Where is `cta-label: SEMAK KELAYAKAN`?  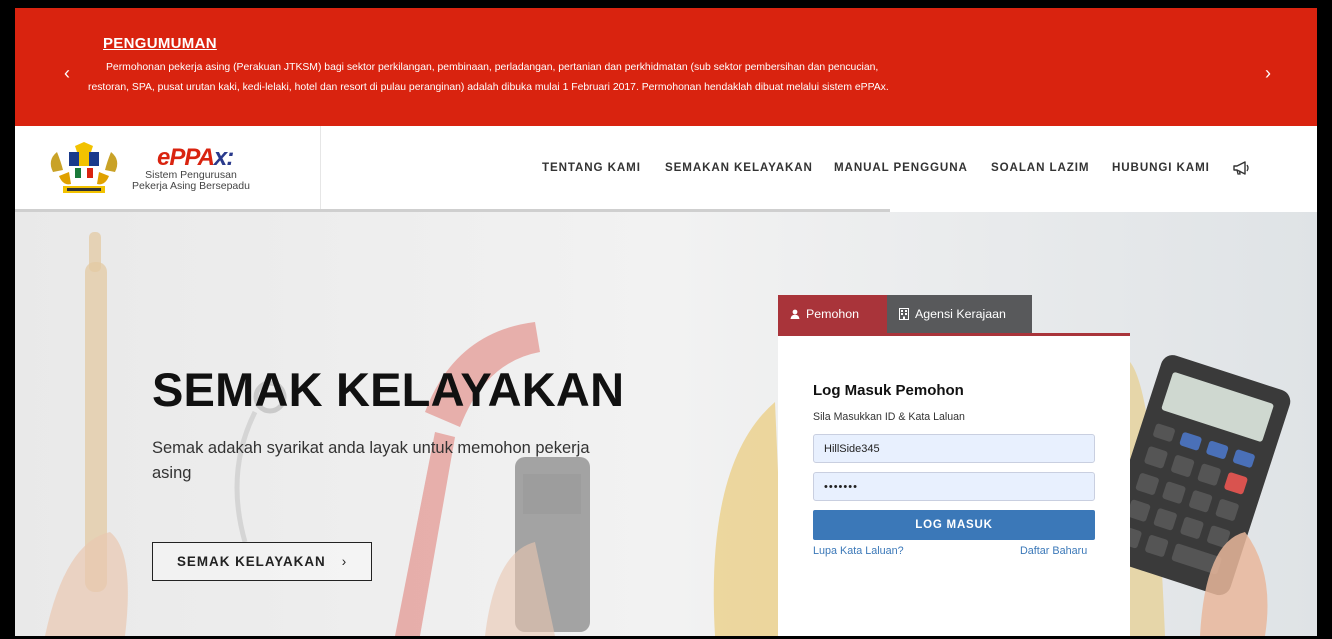 cta-label: SEMAK KELAYAKAN is located at coordinates (251, 561).